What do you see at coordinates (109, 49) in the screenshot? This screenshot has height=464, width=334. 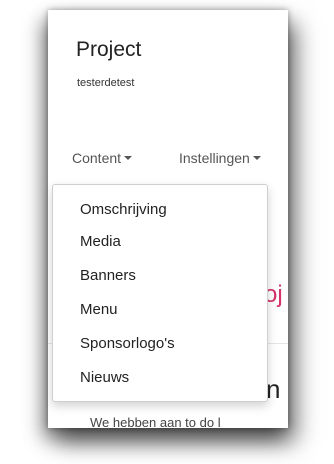 I see `project-title: Project` at bounding box center [109, 49].